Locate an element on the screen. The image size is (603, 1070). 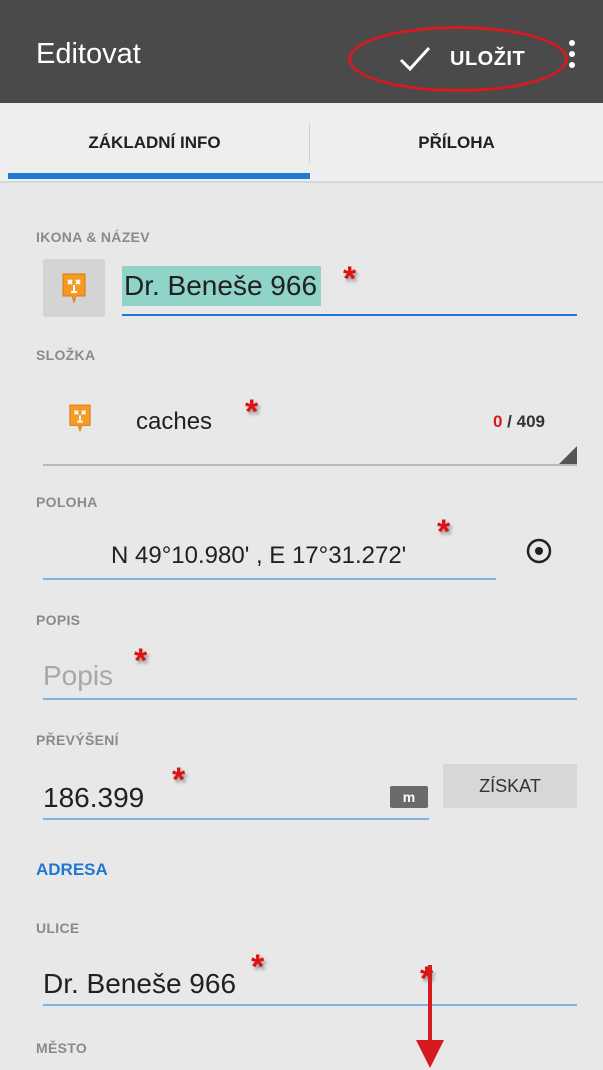
app-bar: Editovat ULOŽIT is located at coordinates (301, 51).